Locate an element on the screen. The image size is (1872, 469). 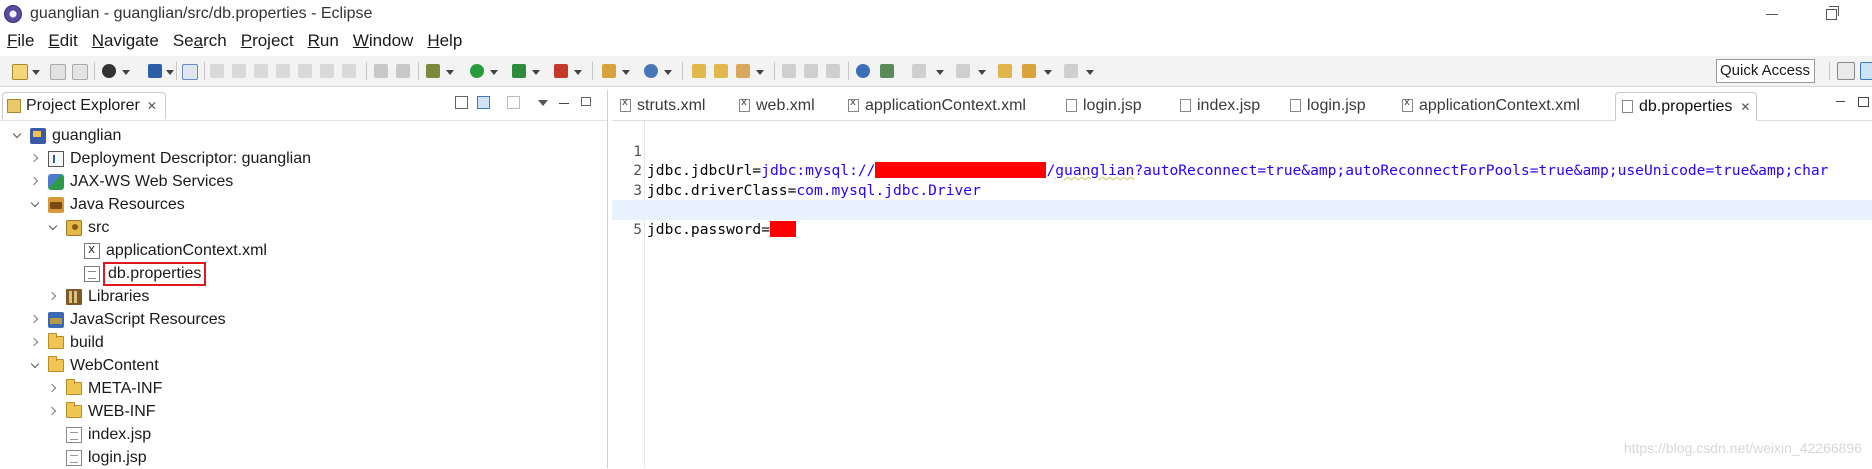
tree-item-web-inf: WEB-INF is located at coordinates (102, 411).